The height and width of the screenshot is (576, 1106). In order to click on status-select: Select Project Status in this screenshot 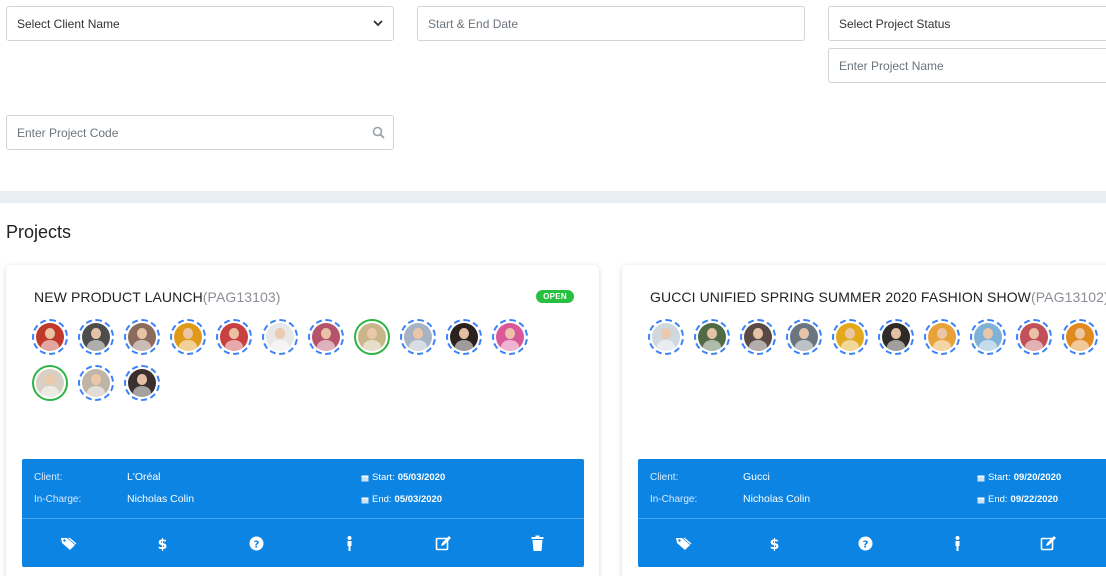, I will do `click(967, 23)`.